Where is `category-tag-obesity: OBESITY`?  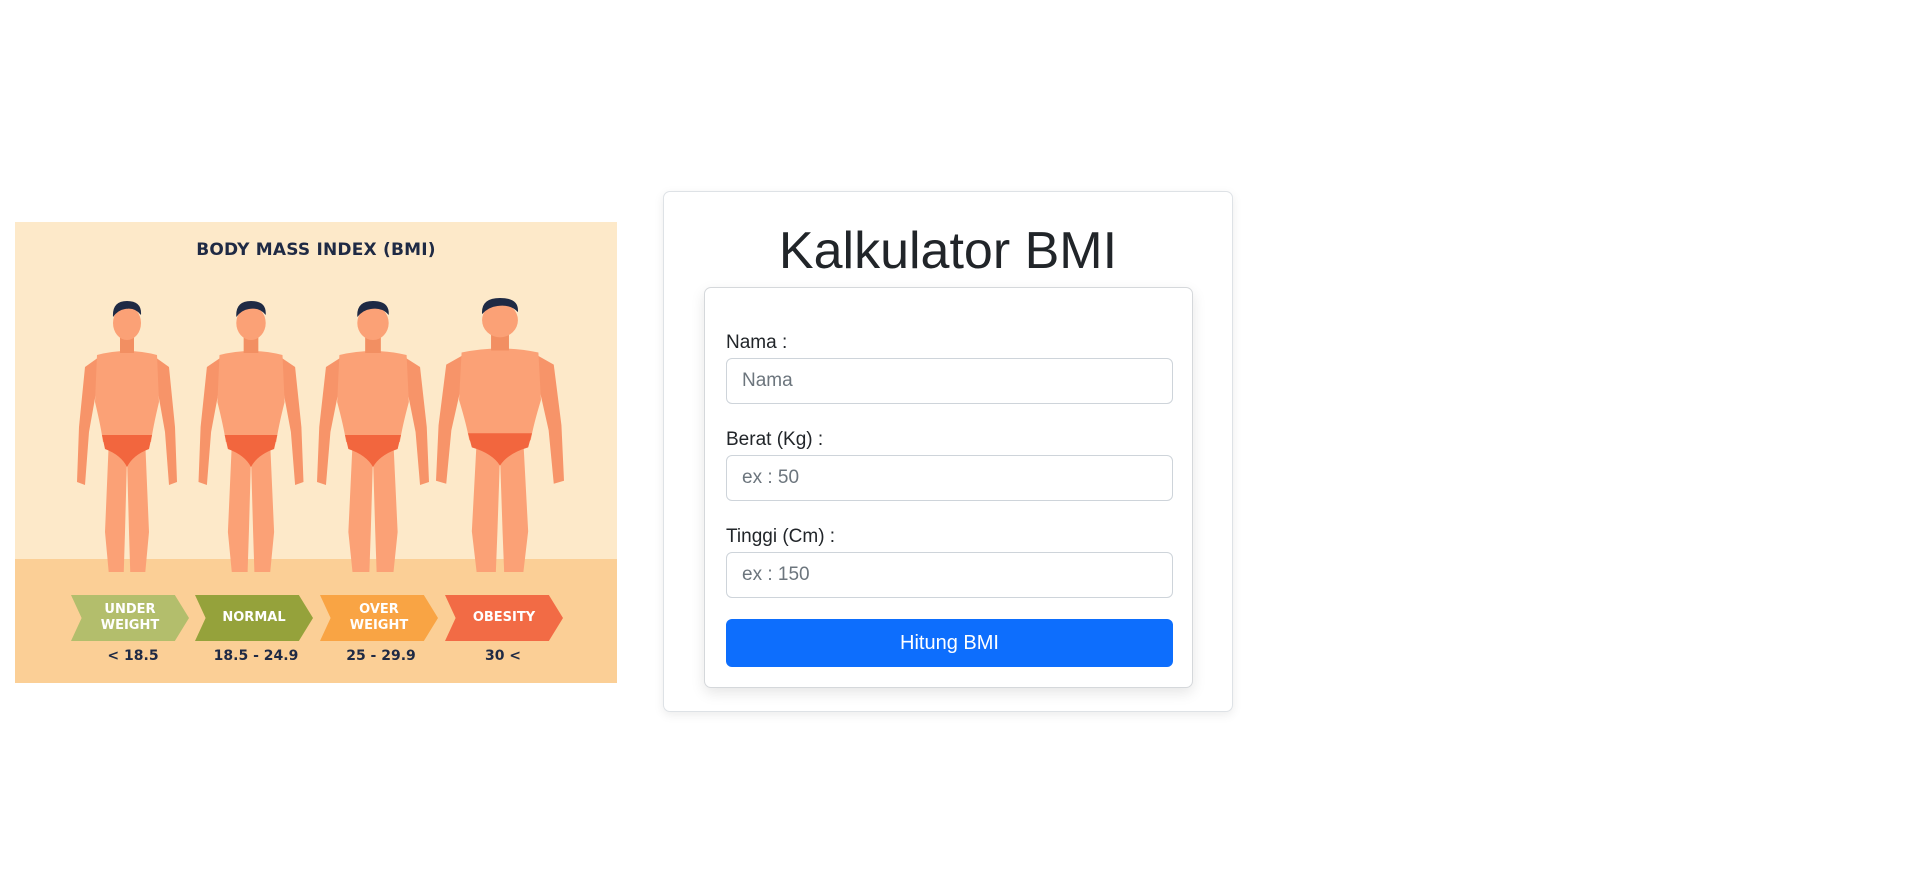 category-tag-obesity: OBESITY is located at coordinates (504, 618).